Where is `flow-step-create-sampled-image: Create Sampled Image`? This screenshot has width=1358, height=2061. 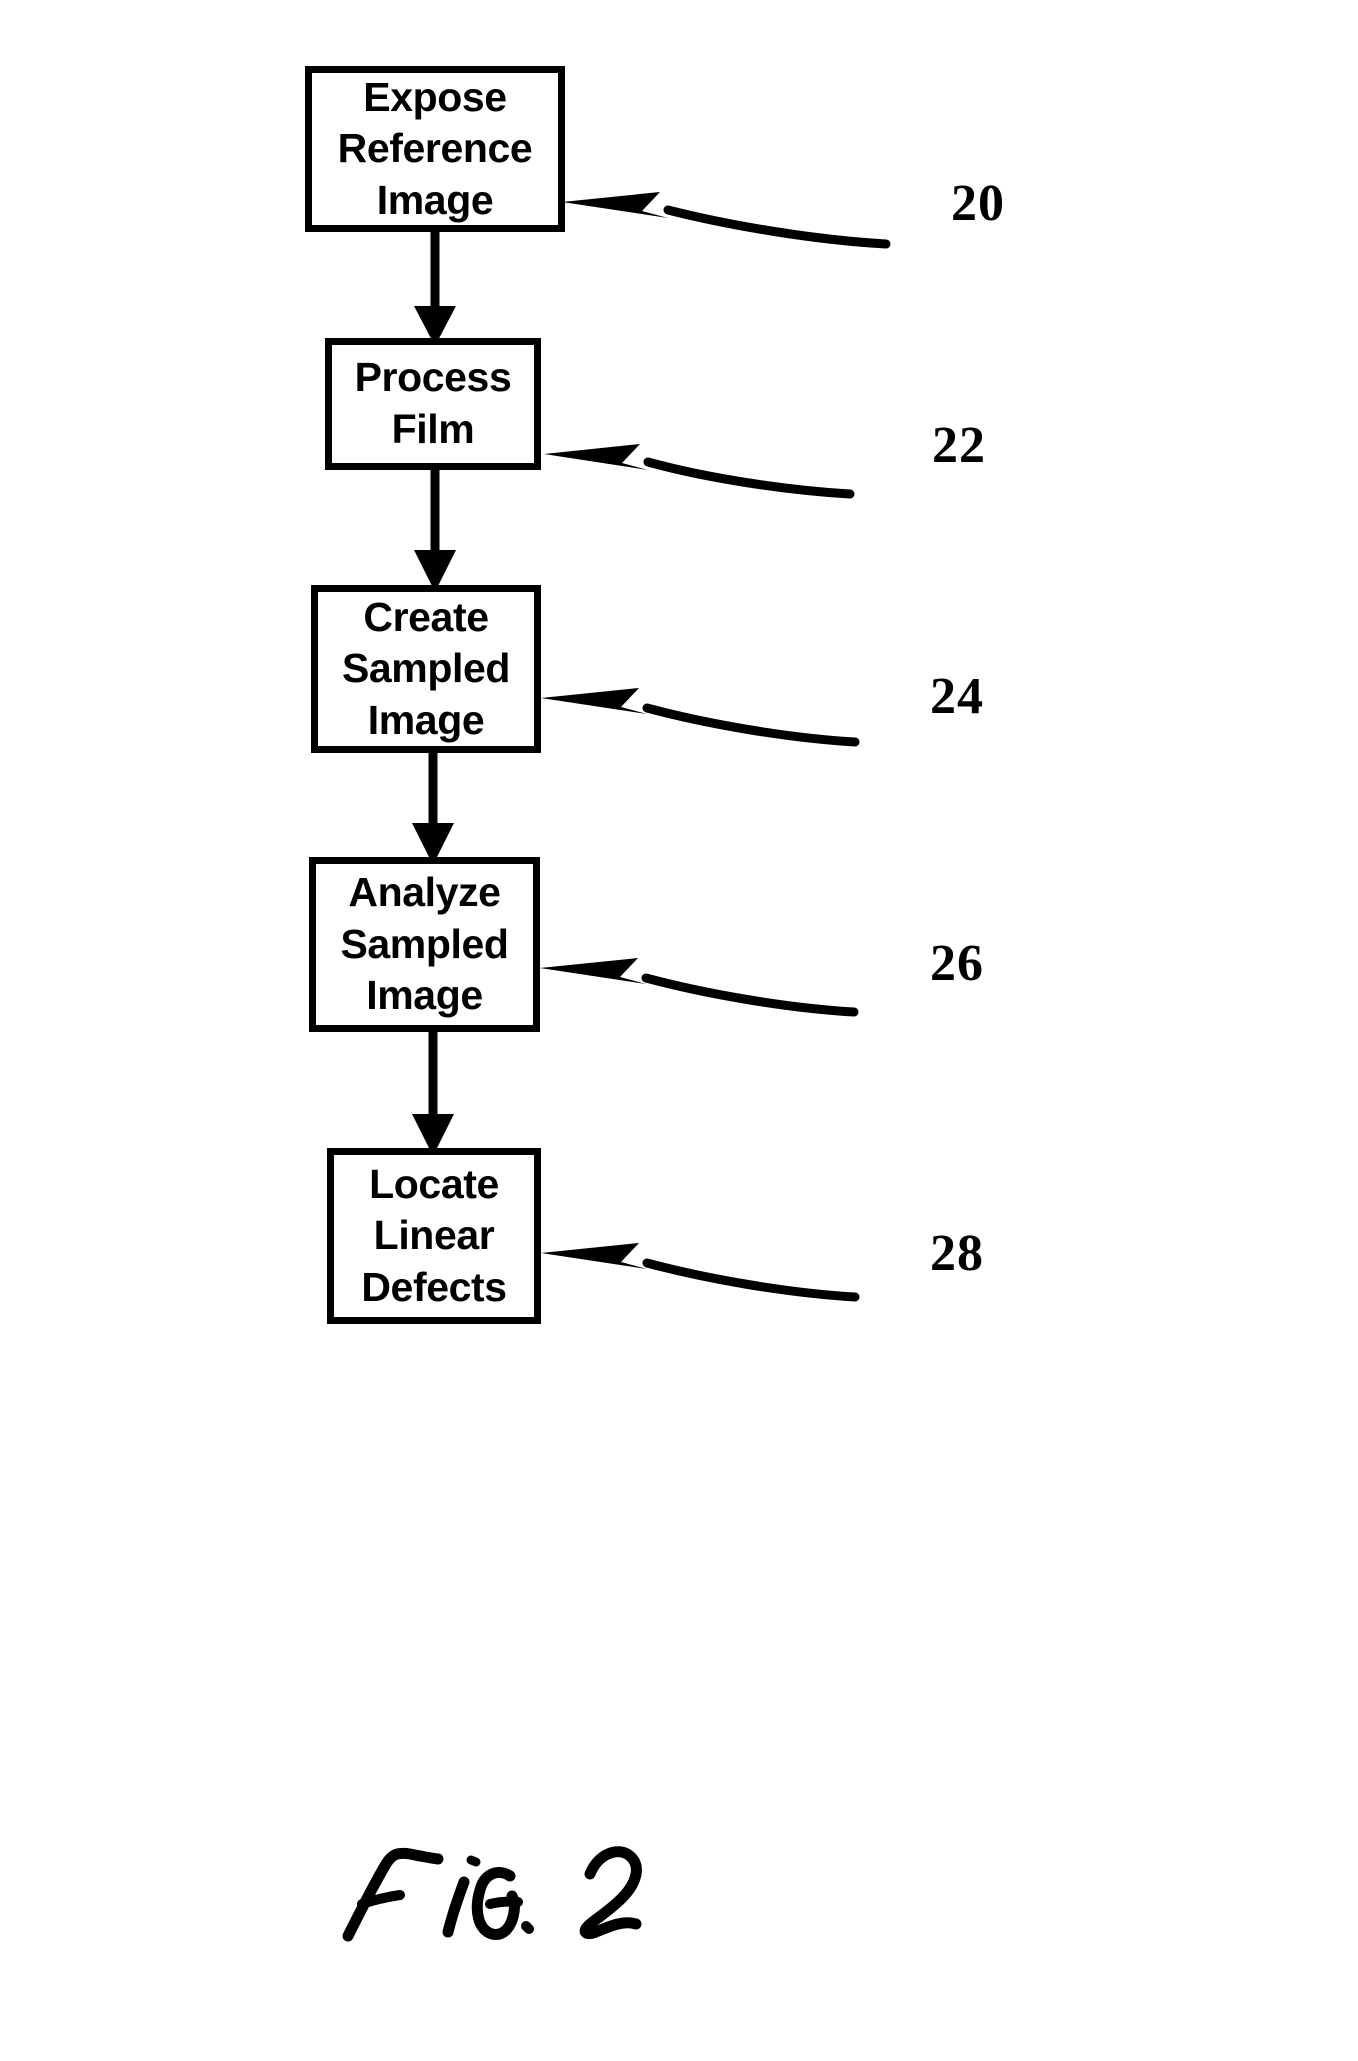 flow-step-create-sampled-image: Create Sampled Image is located at coordinates (426, 669).